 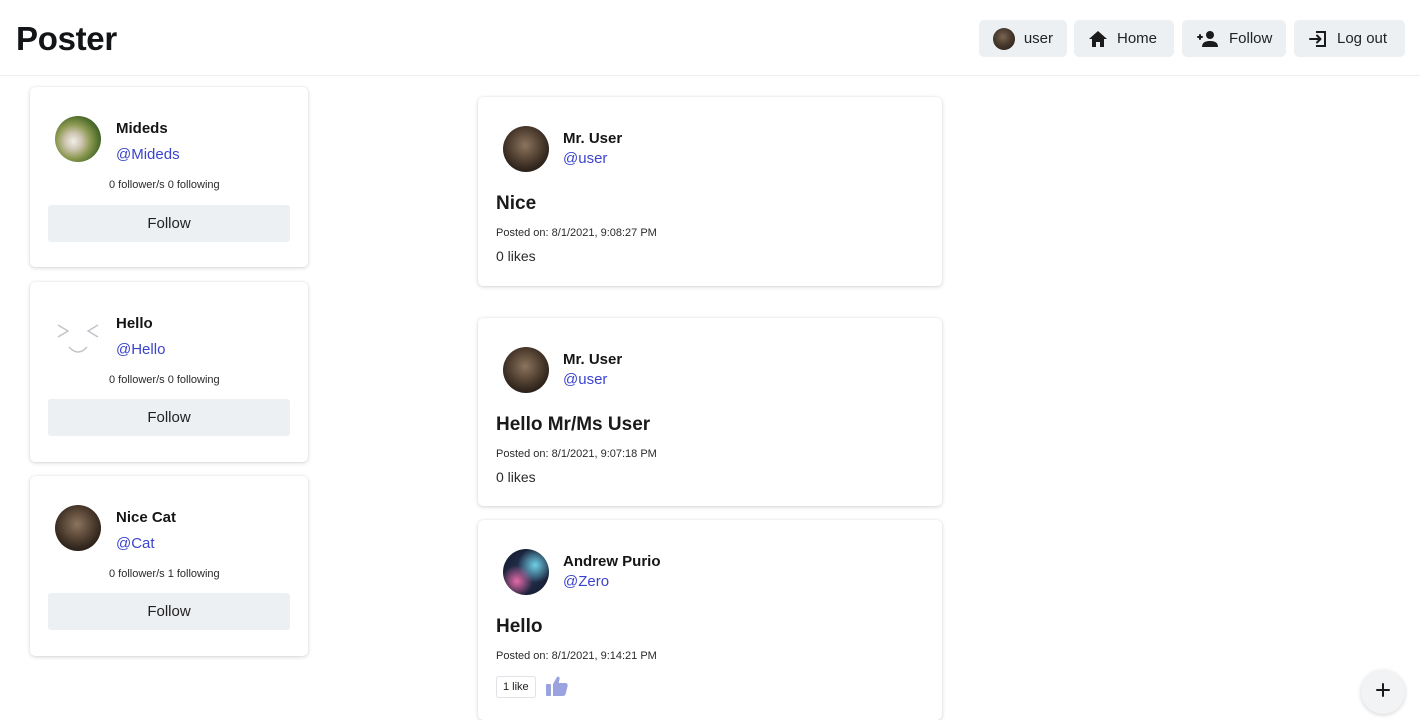 I want to click on top-bar: Poster user Home Follow Log out, so click(x=710, y=38).